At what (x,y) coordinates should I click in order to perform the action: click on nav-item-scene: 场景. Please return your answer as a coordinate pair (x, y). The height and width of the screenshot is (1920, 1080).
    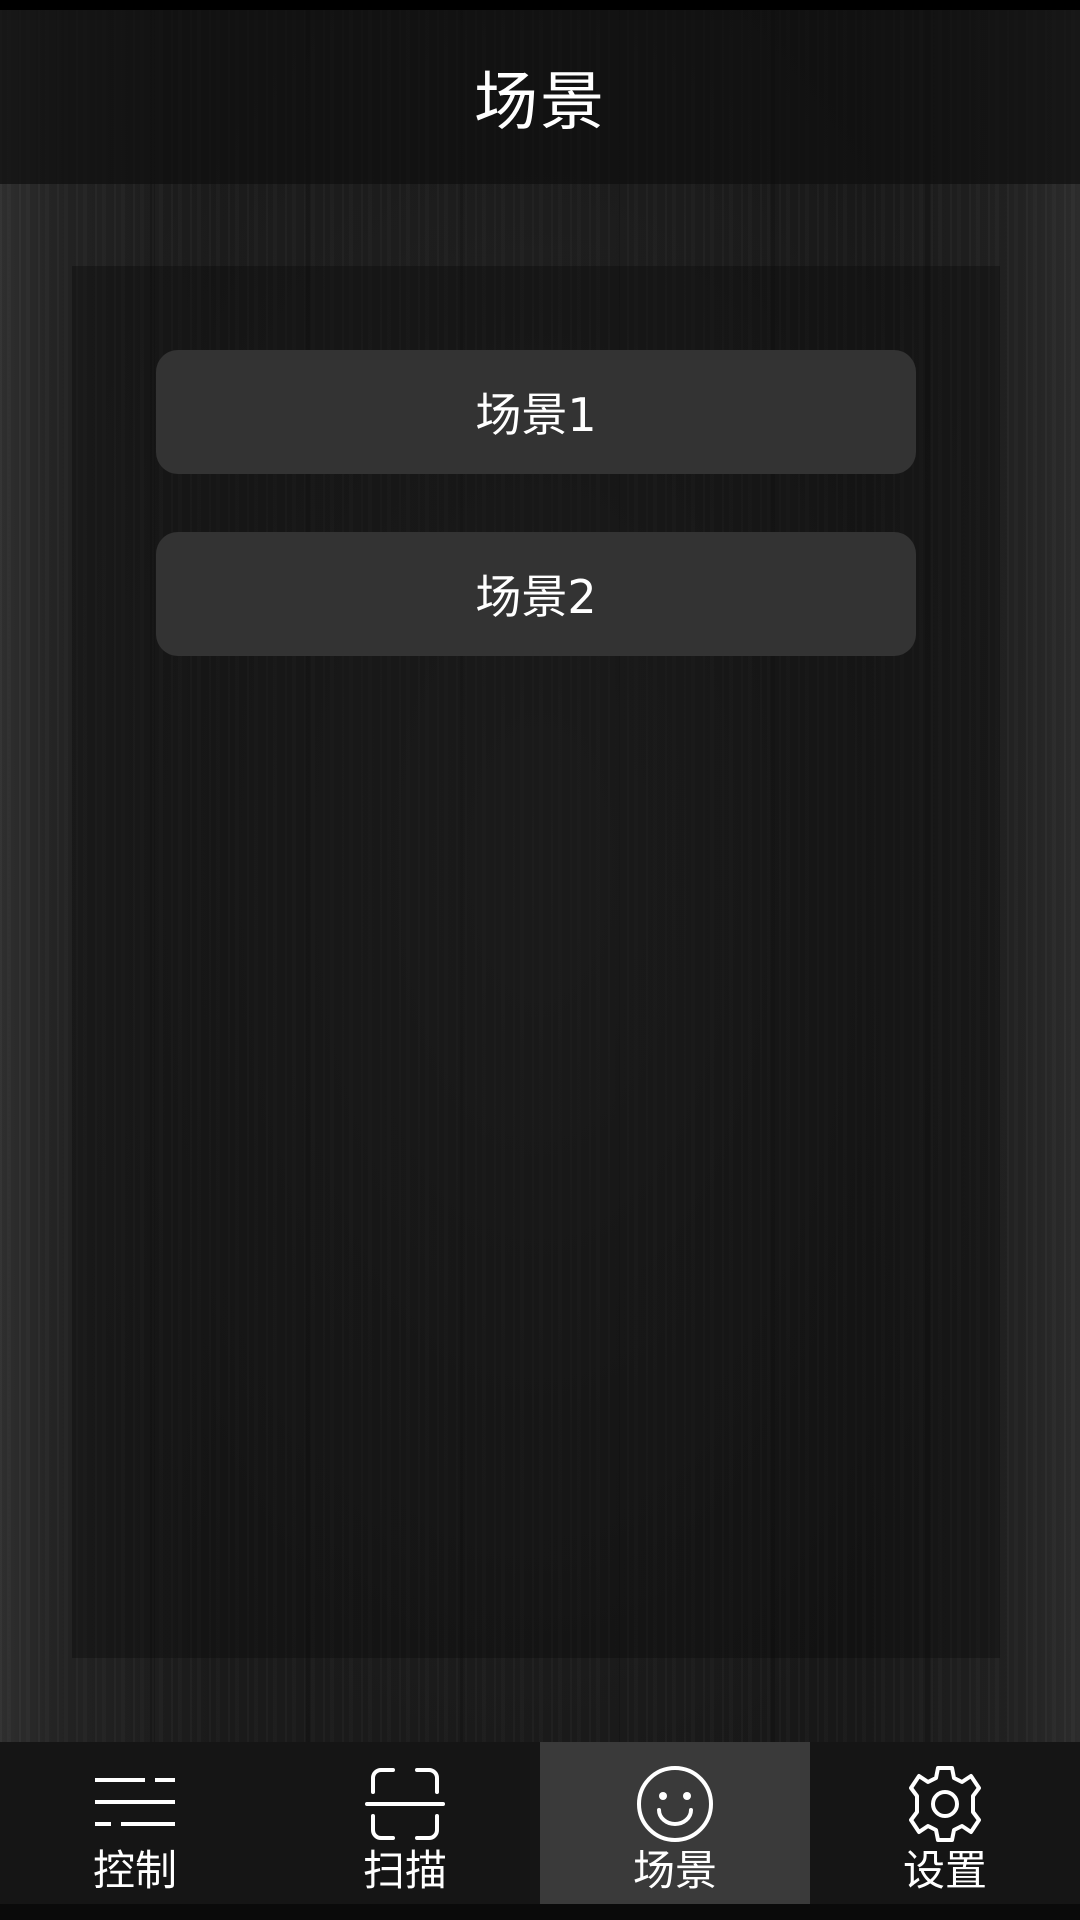
    Looking at the image, I should click on (675, 1823).